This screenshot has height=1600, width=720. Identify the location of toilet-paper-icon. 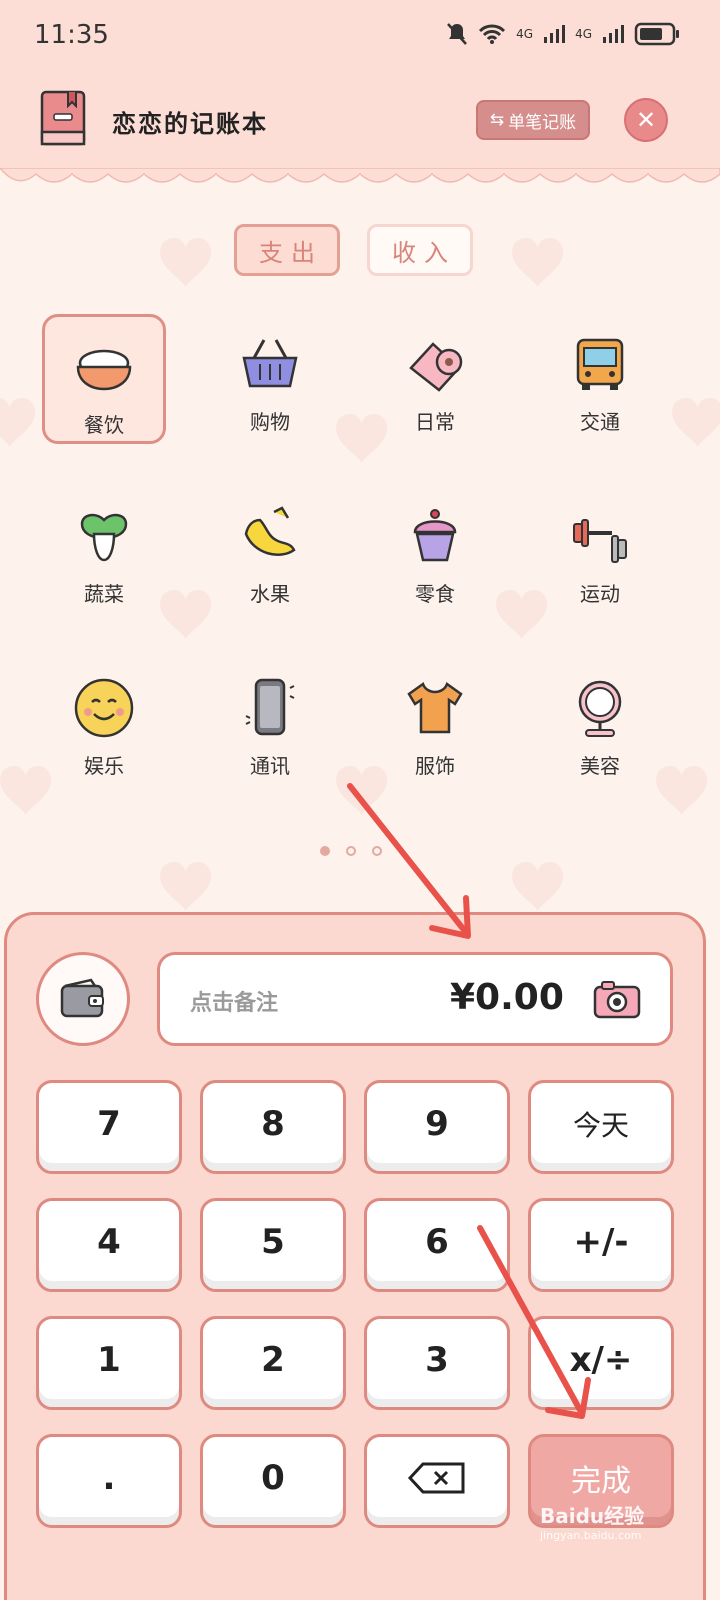
(436, 367).